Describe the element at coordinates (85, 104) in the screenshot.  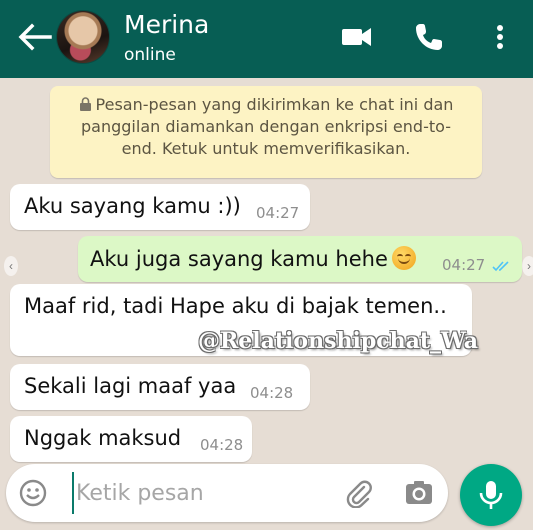
I see `lock-icon` at that location.